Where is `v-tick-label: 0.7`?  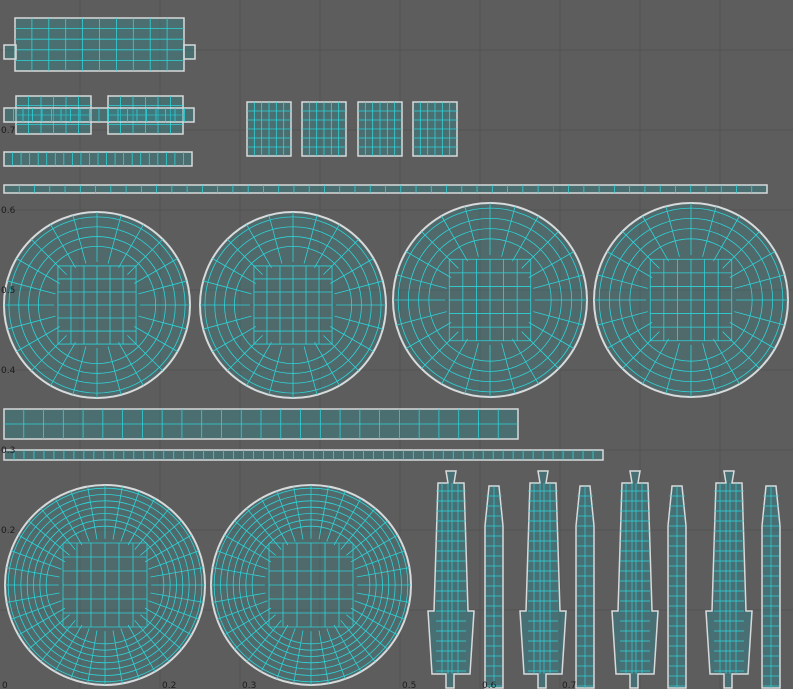 v-tick-label: 0.7 is located at coordinates (8, 131).